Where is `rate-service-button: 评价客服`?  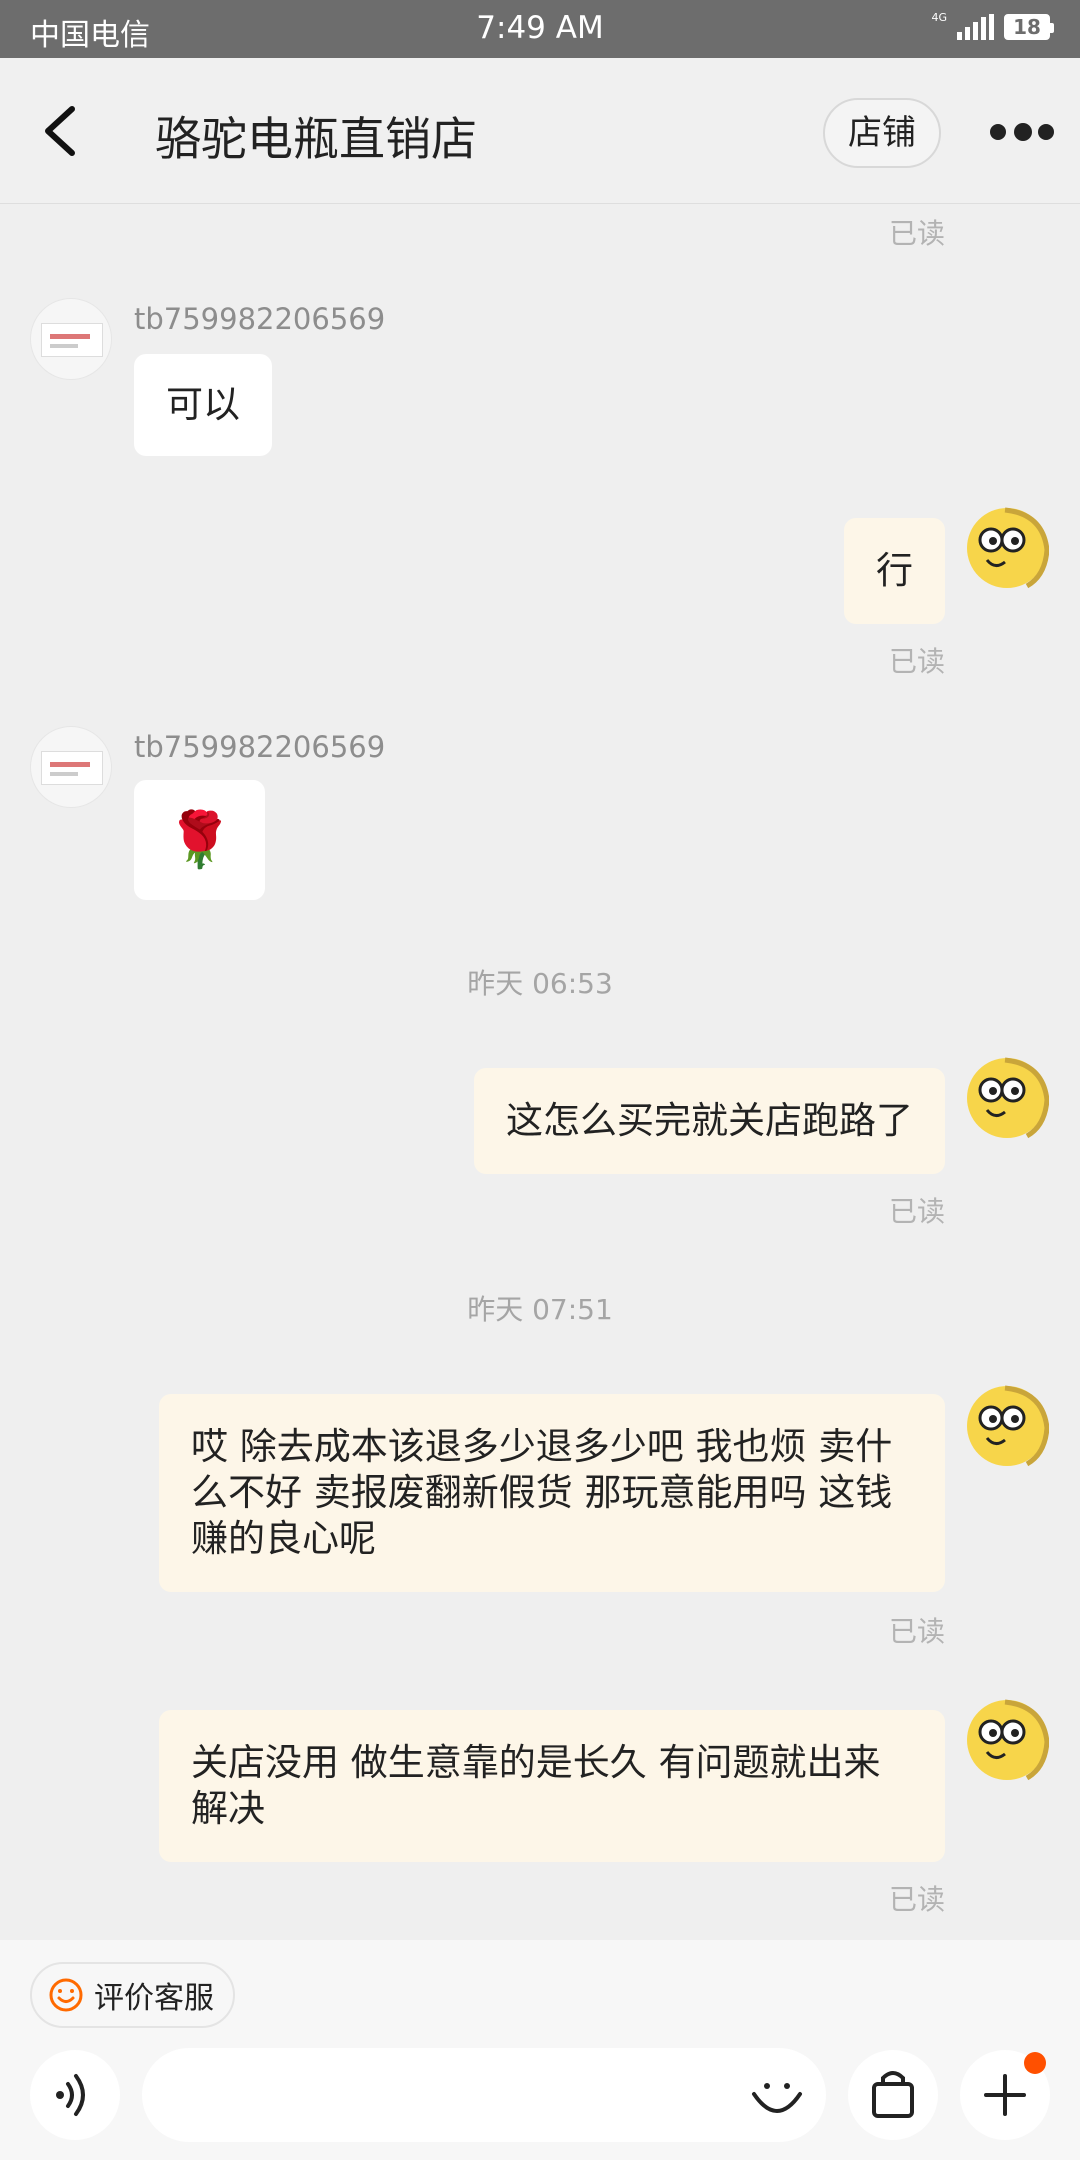
rate-service-button: 评价客服 is located at coordinates (132, 1995).